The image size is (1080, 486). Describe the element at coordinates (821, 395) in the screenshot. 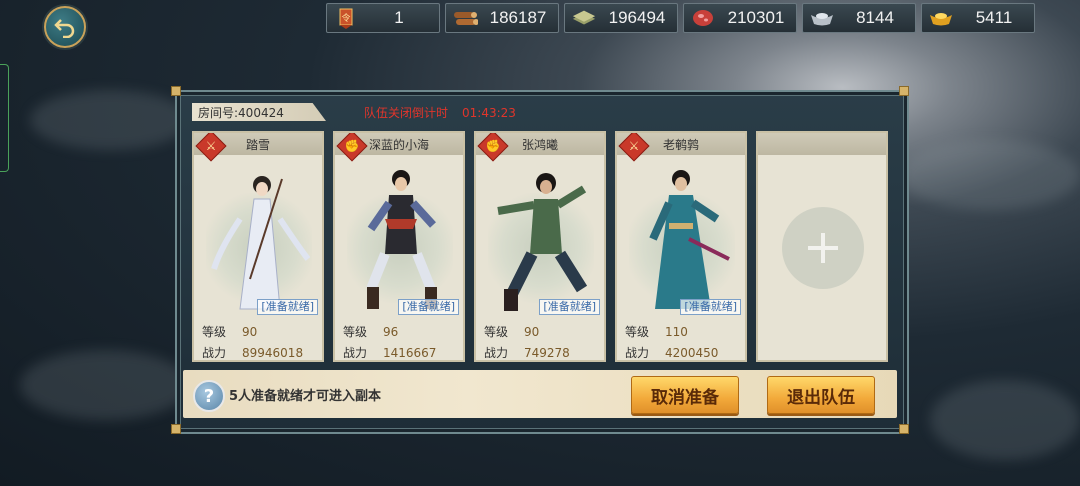

I see `exit-team-button: 退出队伍` at that location.